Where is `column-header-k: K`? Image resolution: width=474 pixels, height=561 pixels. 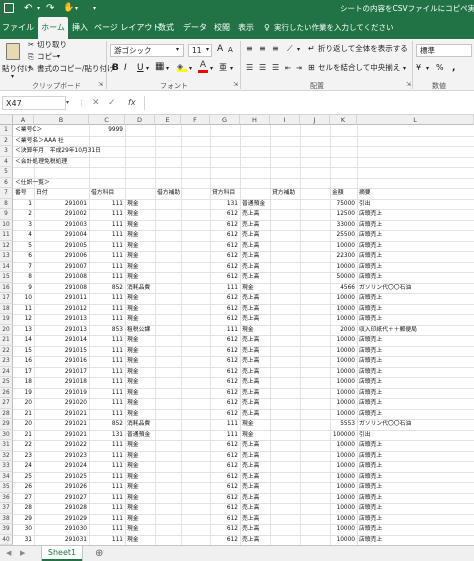
column-header-k: K is located at coordinates (343, 120).